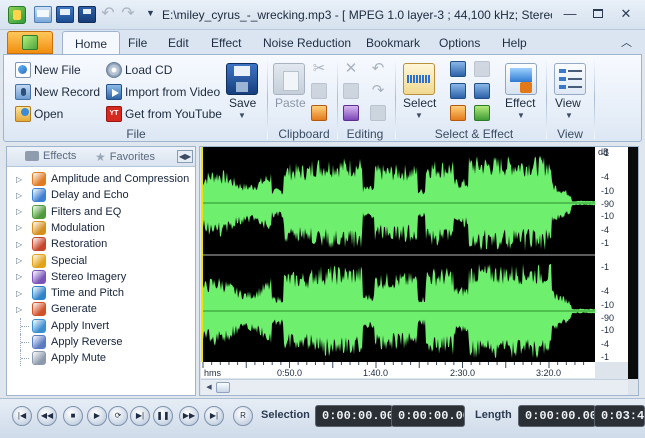 The image size is (645, 438). I want to click on go-to-start-button: |◀, so click(22, 416).